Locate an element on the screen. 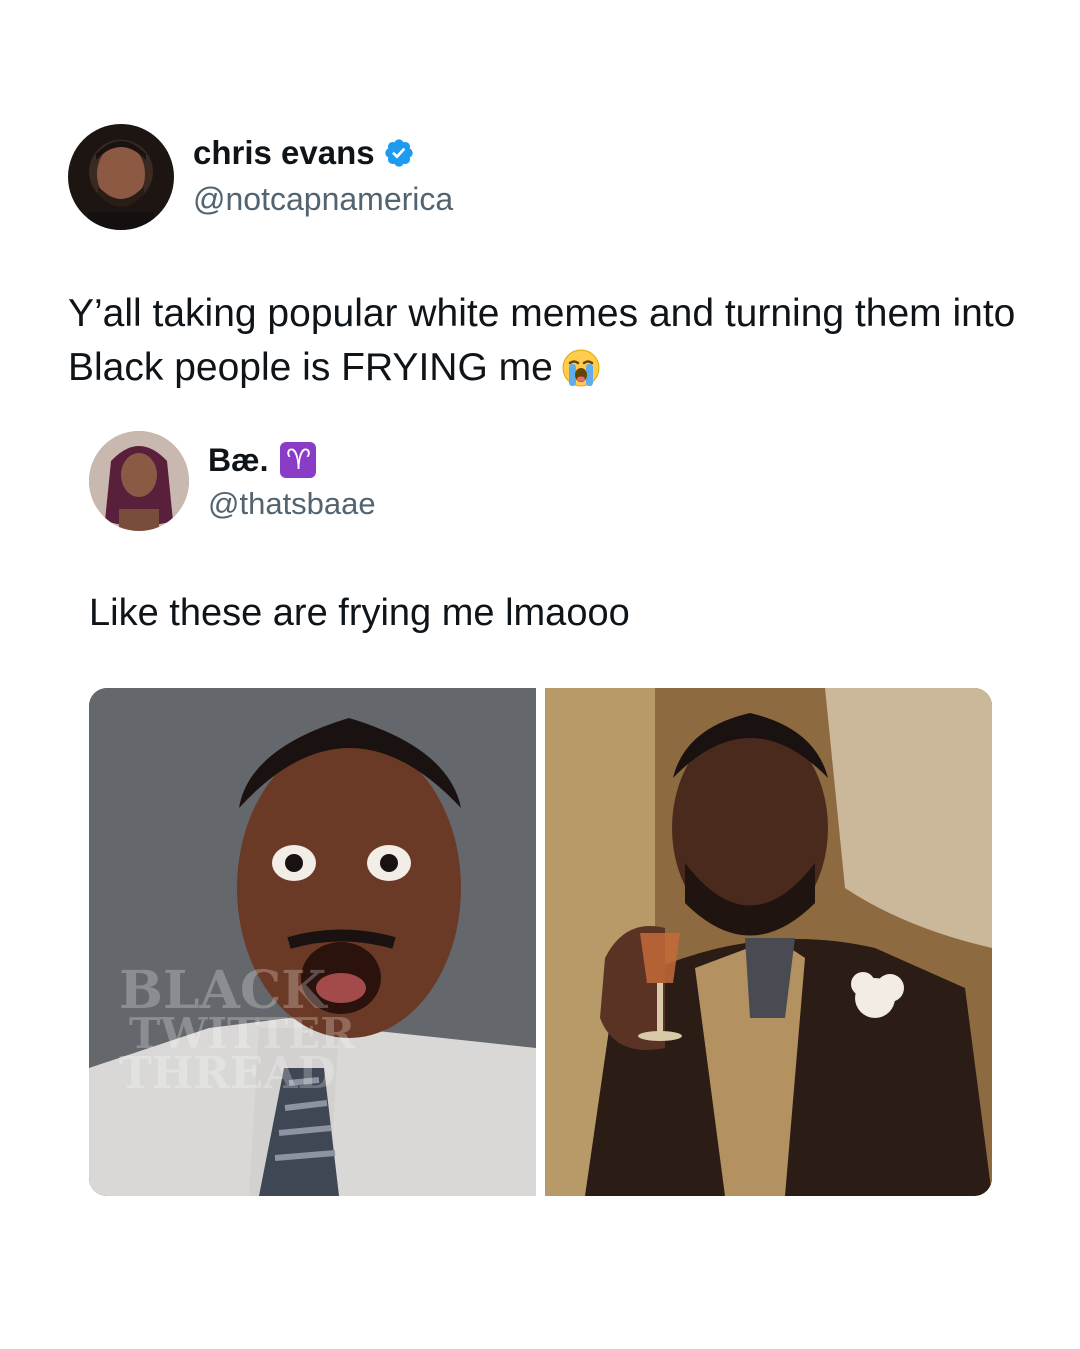  author-name: chris evans is located at coordinates (284, 153).